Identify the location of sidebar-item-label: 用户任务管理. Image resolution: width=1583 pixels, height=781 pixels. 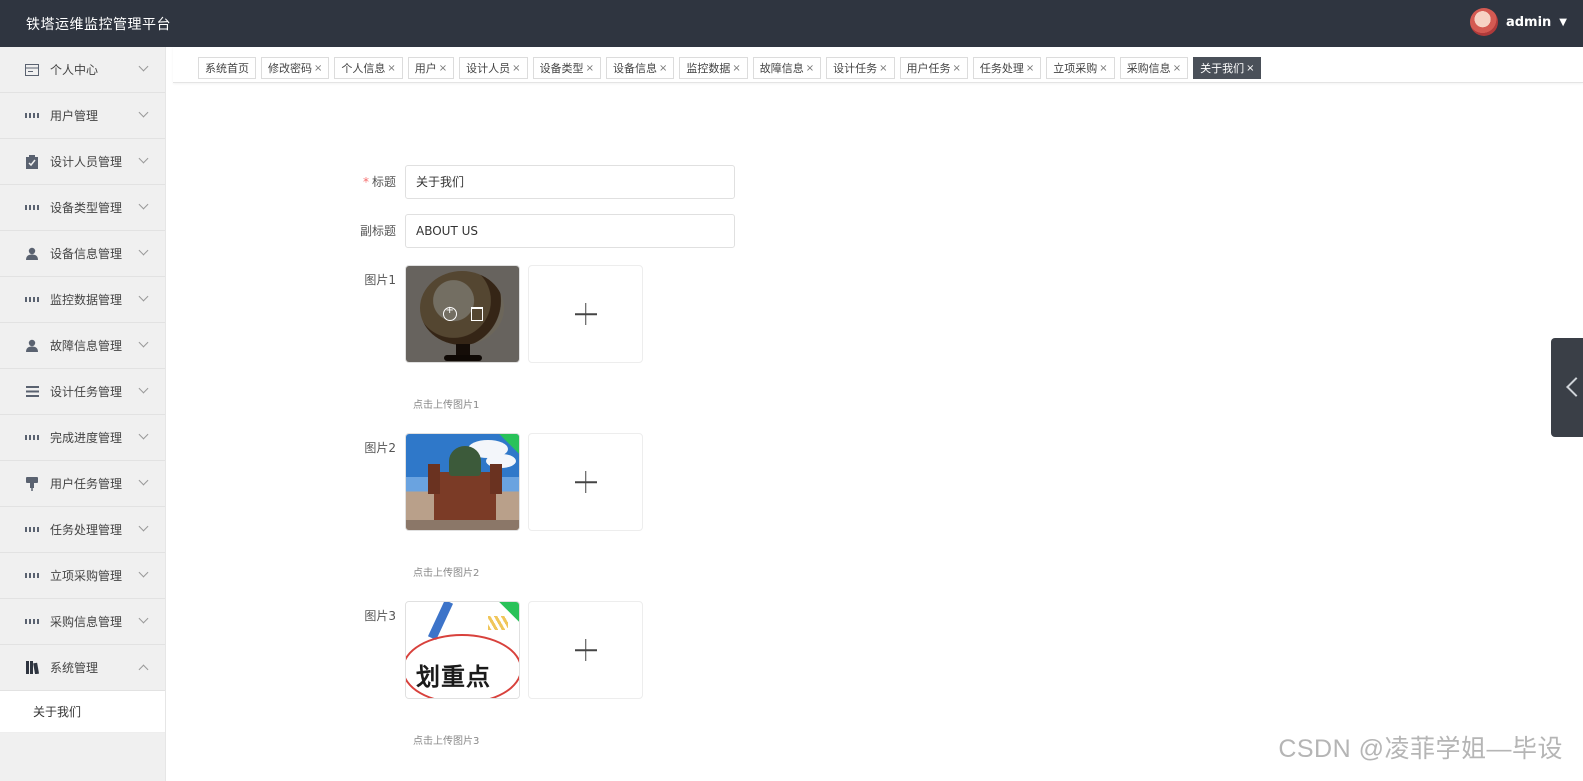
(86, 484).